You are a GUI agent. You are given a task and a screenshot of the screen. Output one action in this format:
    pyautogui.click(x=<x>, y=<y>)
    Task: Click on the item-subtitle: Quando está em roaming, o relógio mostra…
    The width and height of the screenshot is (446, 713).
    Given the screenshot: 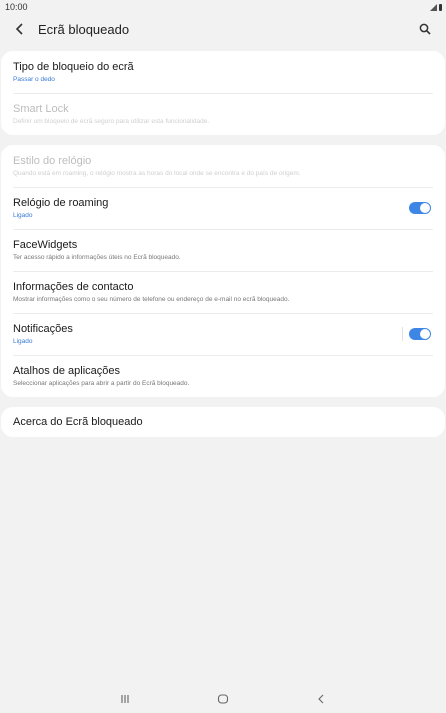 What is the action you would take?
    pyautogui.click(x=157, y=173)
    